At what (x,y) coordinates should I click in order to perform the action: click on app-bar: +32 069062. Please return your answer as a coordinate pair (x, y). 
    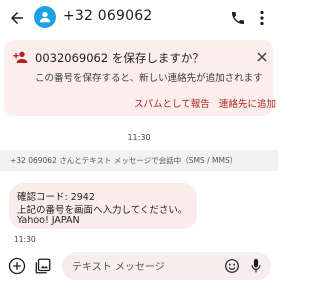
    Looking at the image, I should click on (139, 18).